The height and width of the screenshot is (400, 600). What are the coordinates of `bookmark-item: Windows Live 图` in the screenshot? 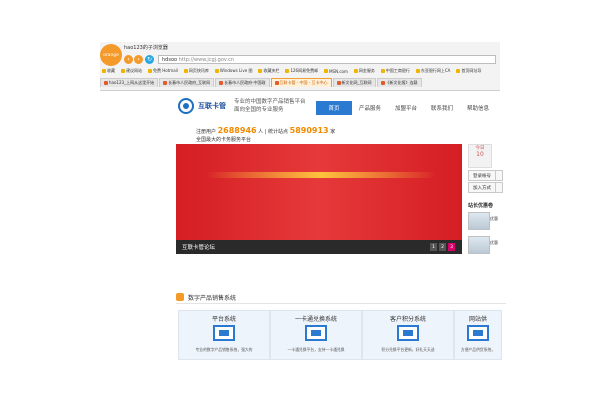 It's located at (234, 71).